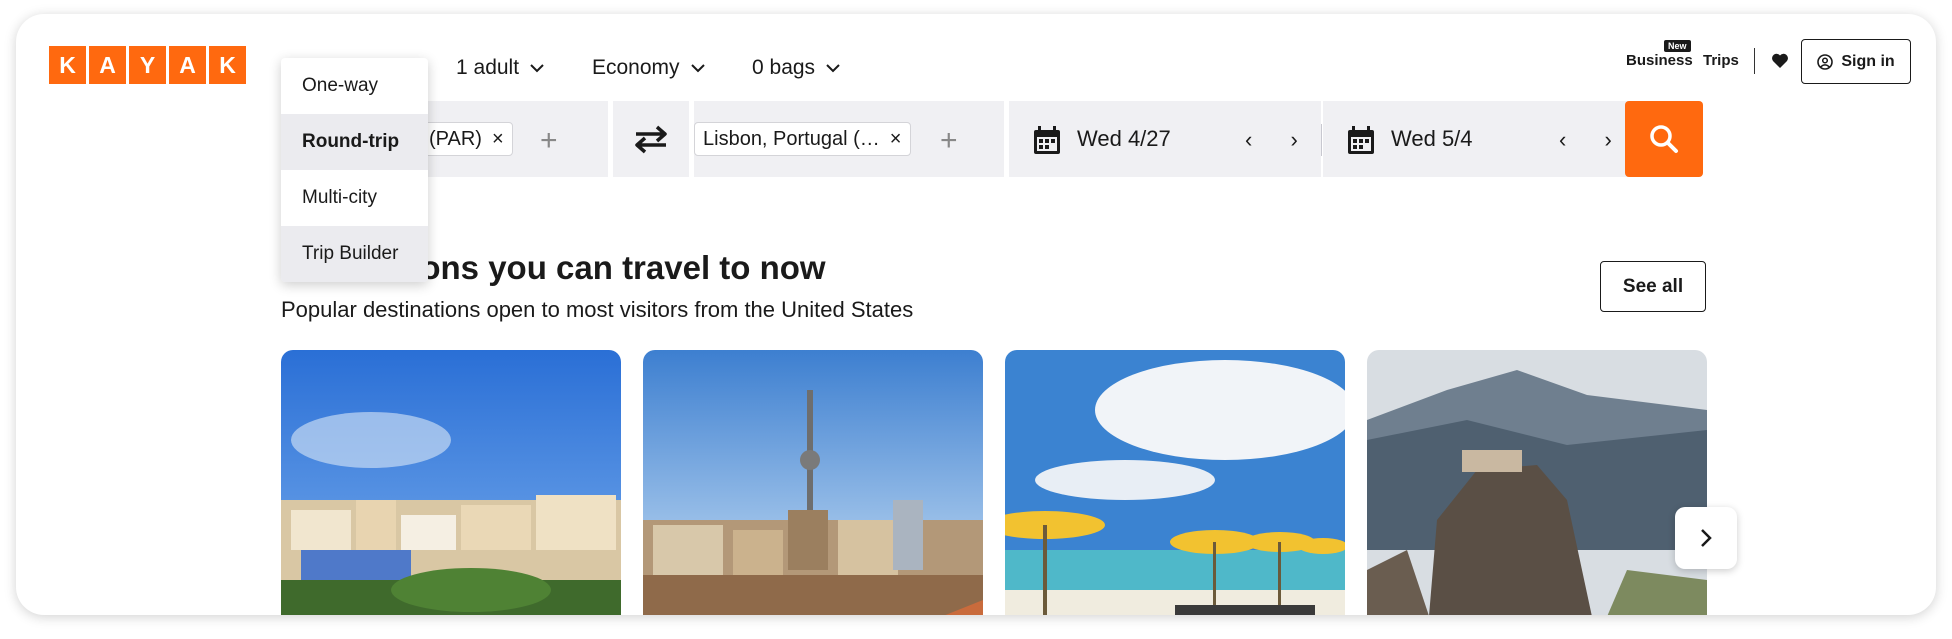 The width and height of the screenshot is (1952, 639). I want to click on return-date-field: Wed 5/4 ‹ ›, so click(1479, 139).